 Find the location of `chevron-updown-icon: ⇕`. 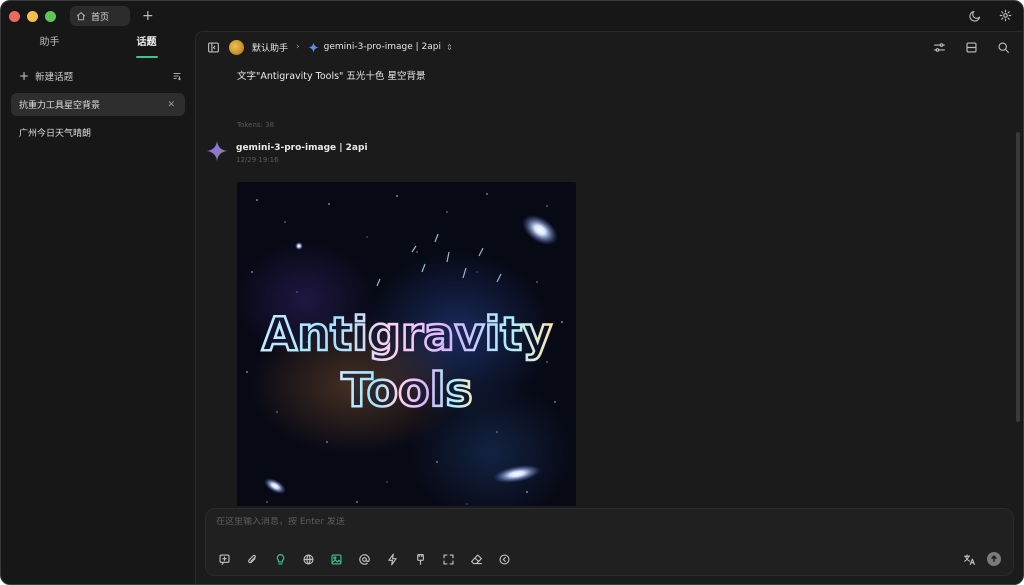

chevron-updown-icon: ⇕ is located at coordinates (449, 47).